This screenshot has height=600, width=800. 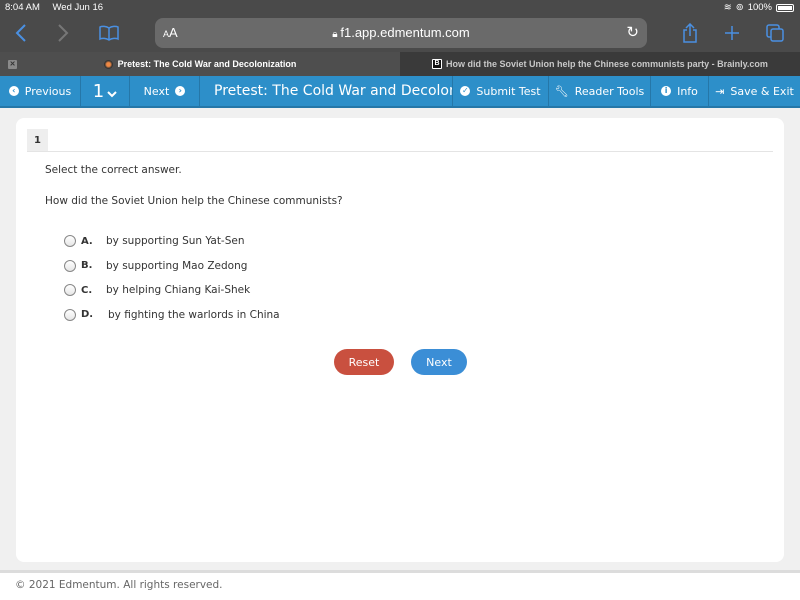 I want to click on url-text: f1.app.edmentum.com, so click(x=405, y=32).